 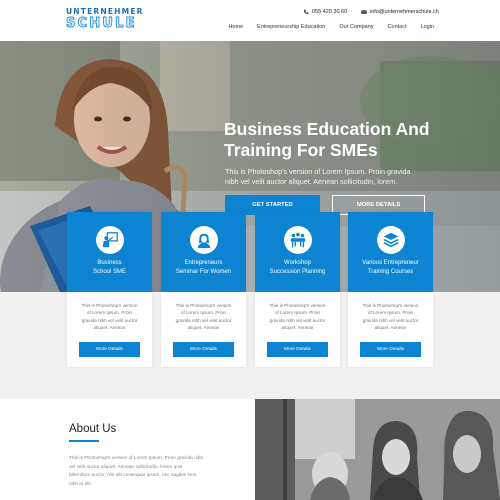 What do you see at coordinates (301, 150) in the screenshot?
I see `hero-title-line: Training For SMEs` at bounding box center [301, 150].